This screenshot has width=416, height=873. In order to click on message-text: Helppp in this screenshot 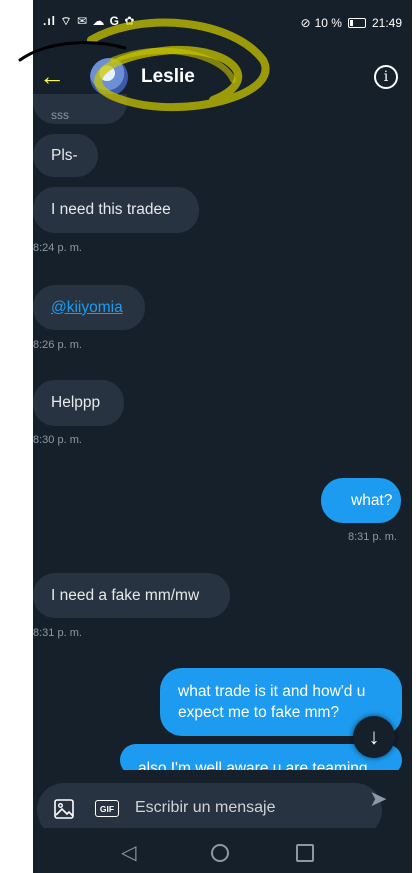, I will do `click(76, 402)`.